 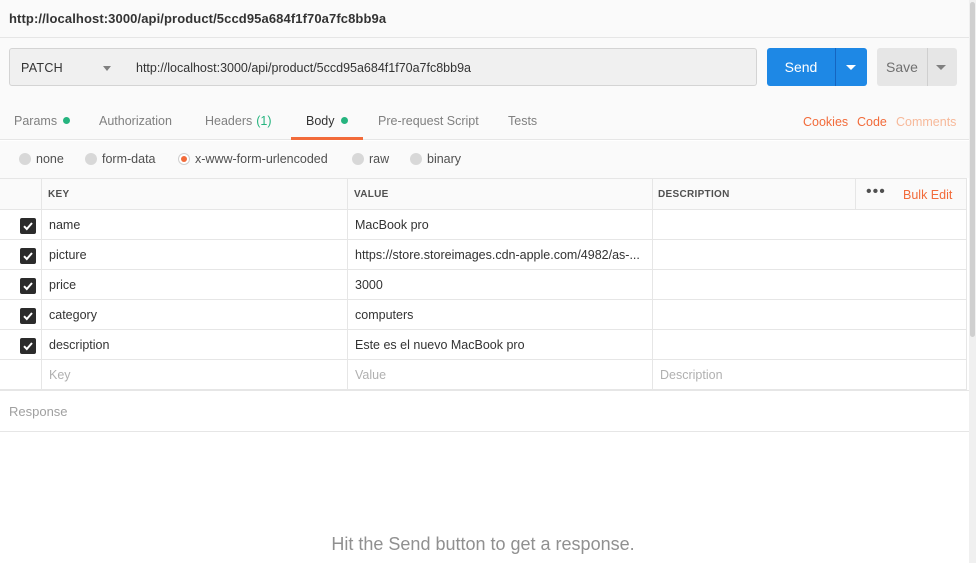 I want to click on tab-tests: Tests, so click(x=522, y=121).